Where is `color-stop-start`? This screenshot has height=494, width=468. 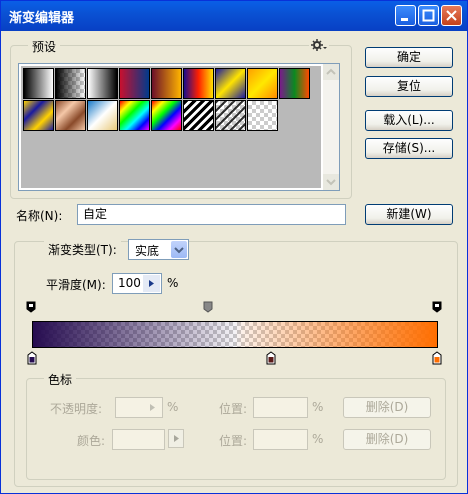
color-stop-start is located at coordinates (32, 358).